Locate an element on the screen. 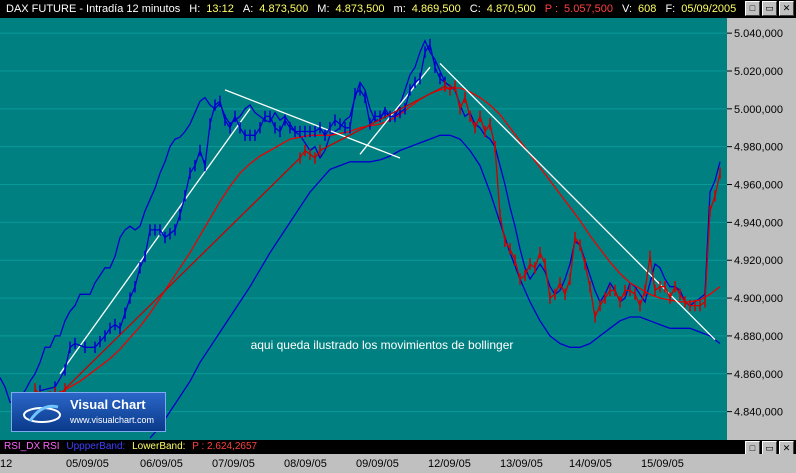  y-tick-label: 4.980,000 is located at coordinates (758, 148).